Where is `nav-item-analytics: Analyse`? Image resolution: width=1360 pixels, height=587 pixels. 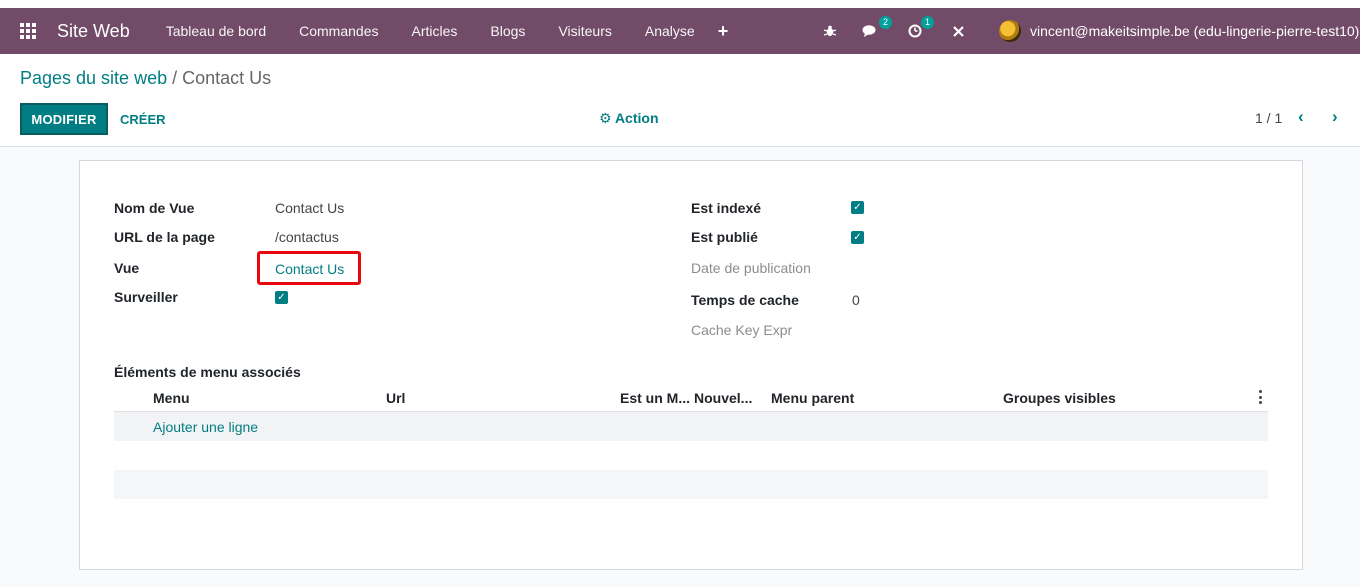
nav-item-analytics: Analyse is located at coordinates (670, 31).